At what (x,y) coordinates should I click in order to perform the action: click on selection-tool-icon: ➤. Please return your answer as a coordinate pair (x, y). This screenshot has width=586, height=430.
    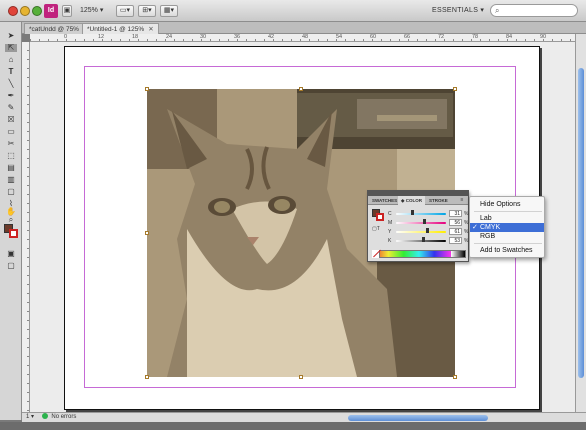
    Looking at the image, I should click on (11, 36).